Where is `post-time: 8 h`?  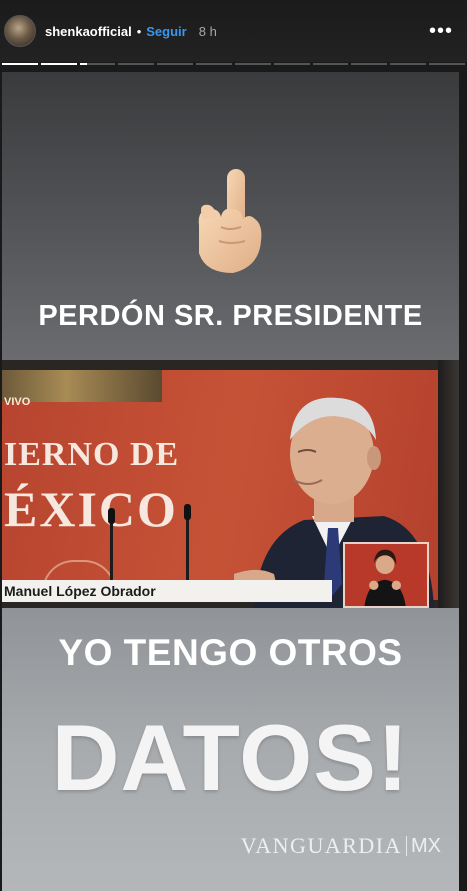
post-time: 8 h is located at coordinates (207, 31).